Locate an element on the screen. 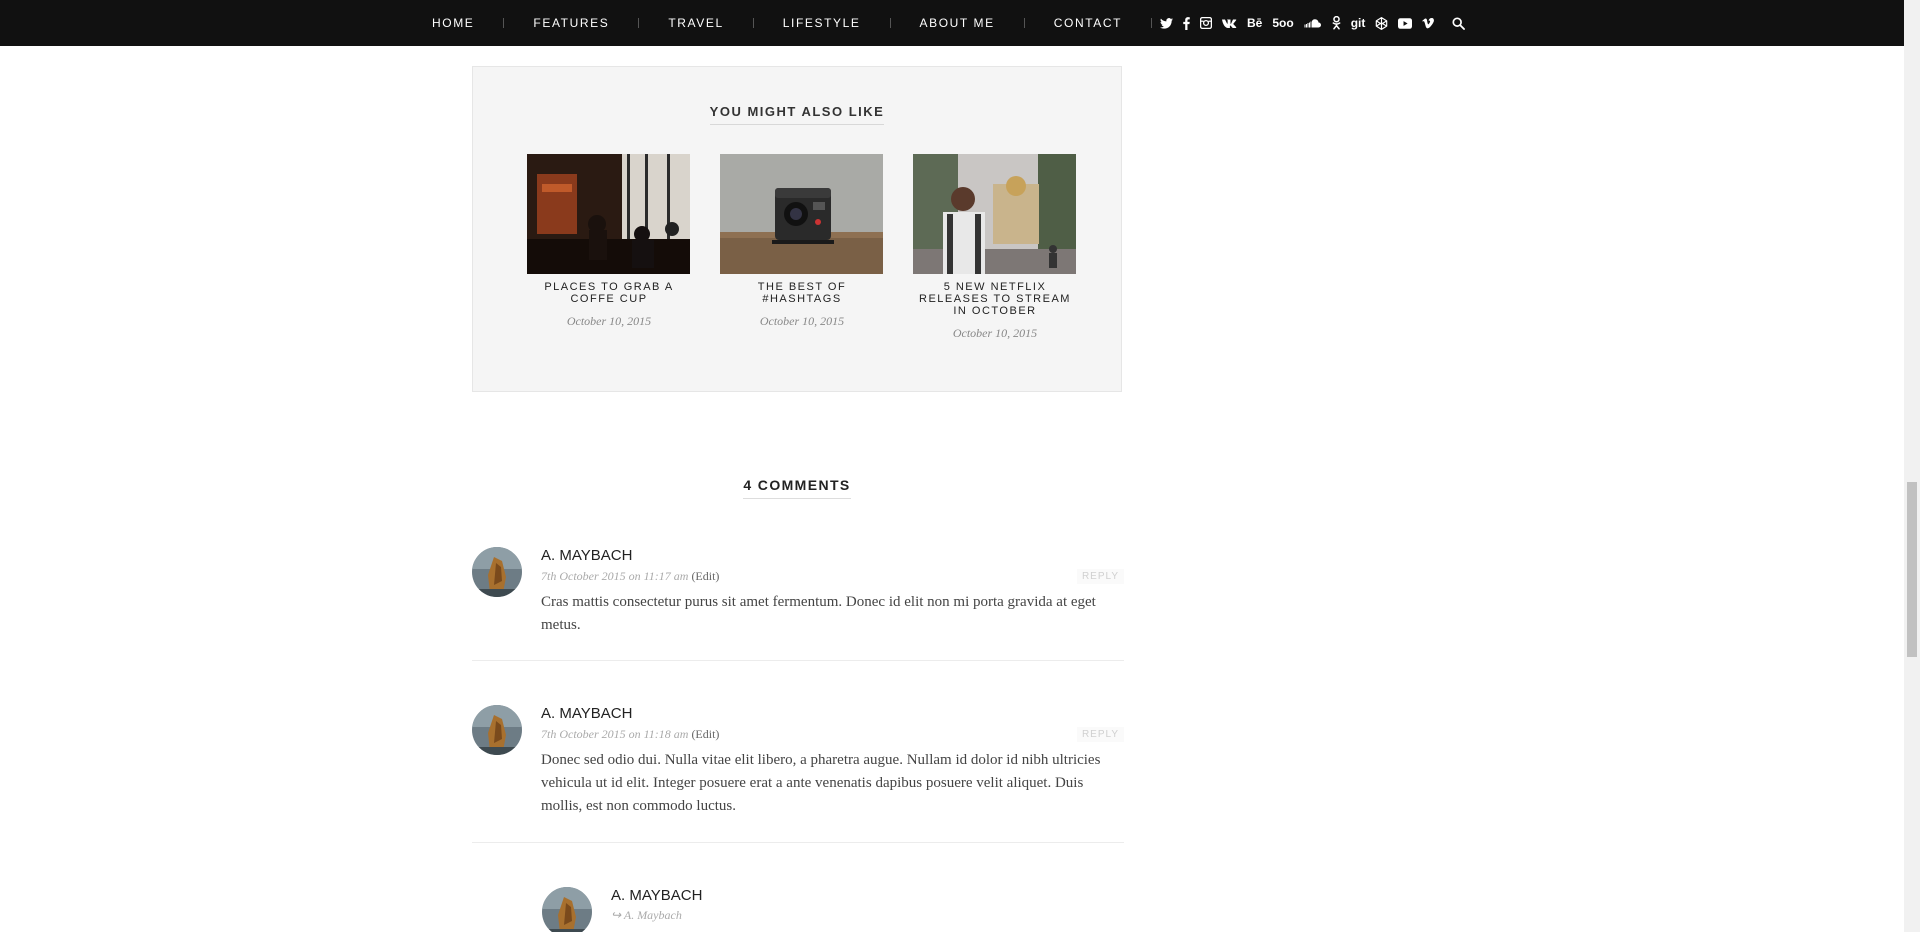 This screenshot has height=932, width=1920. vimeo-icon is located at coordinates (1428, 23).